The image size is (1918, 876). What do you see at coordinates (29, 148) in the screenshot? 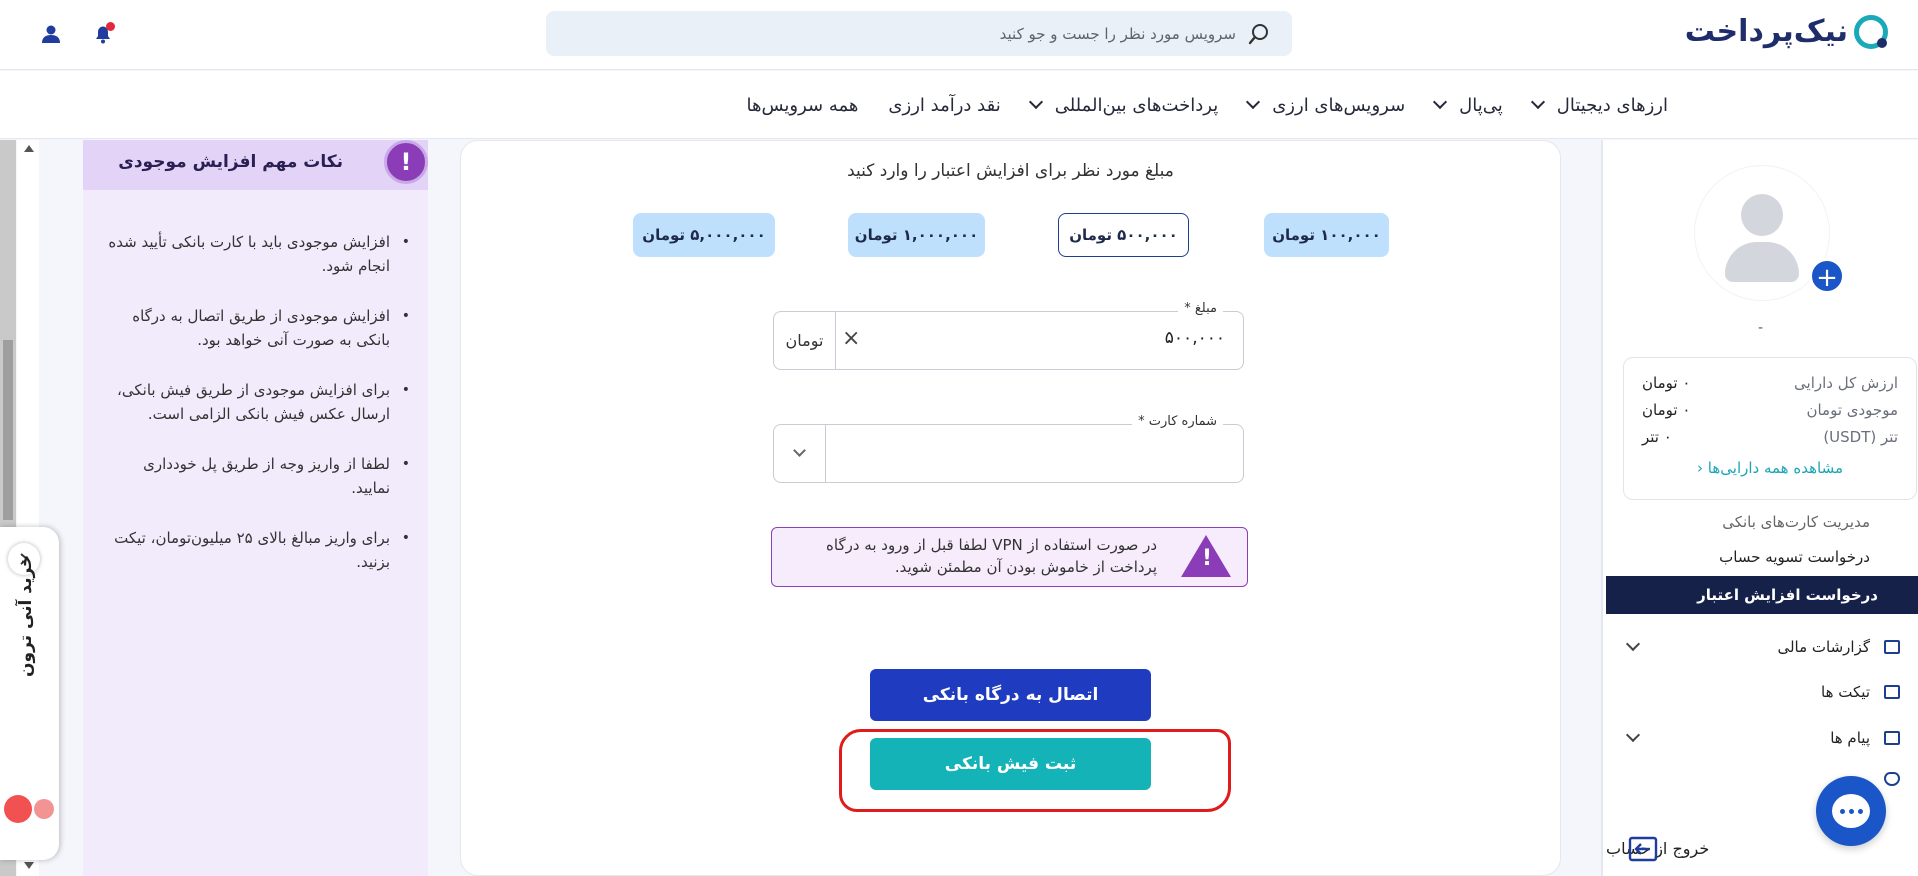
I see `scroll-up-arrow-icon` at bounding box center [29, 148].